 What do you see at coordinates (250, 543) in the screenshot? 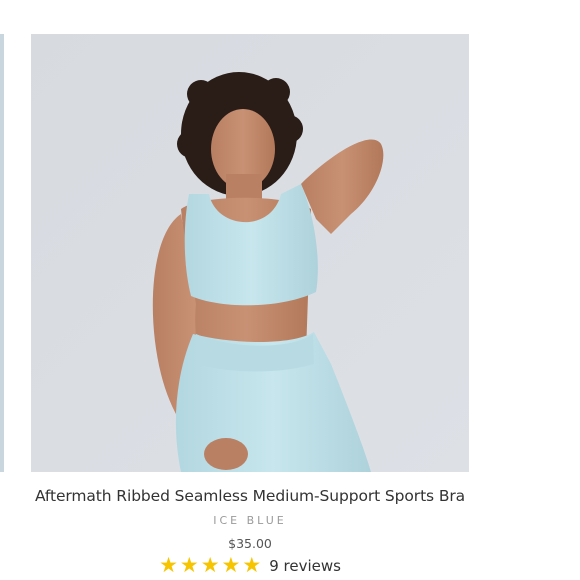
I see `product-price: $35.00` at bounding box center [250, 543].